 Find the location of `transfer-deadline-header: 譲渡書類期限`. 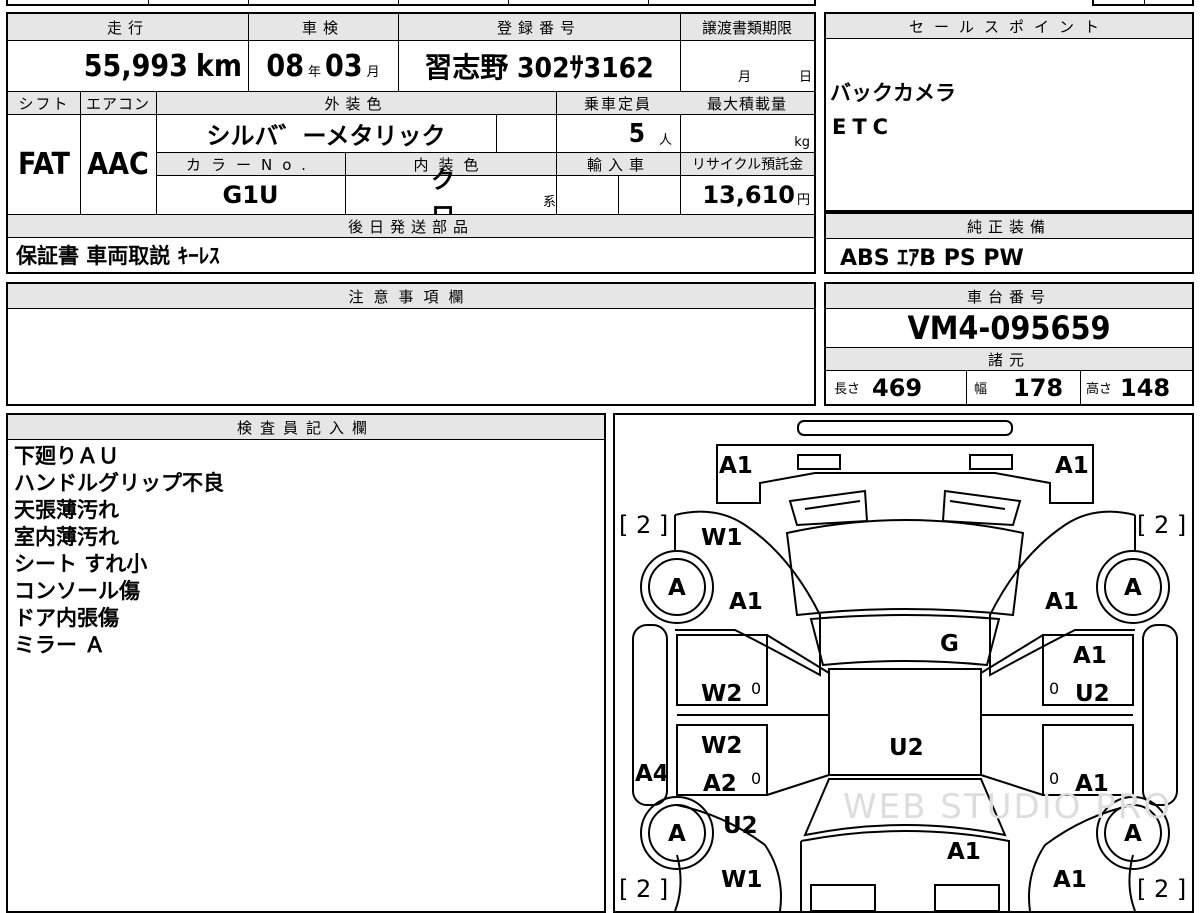

transfer-deadline-header: 譲渡書類期限 is located at coordinates (747, 27).